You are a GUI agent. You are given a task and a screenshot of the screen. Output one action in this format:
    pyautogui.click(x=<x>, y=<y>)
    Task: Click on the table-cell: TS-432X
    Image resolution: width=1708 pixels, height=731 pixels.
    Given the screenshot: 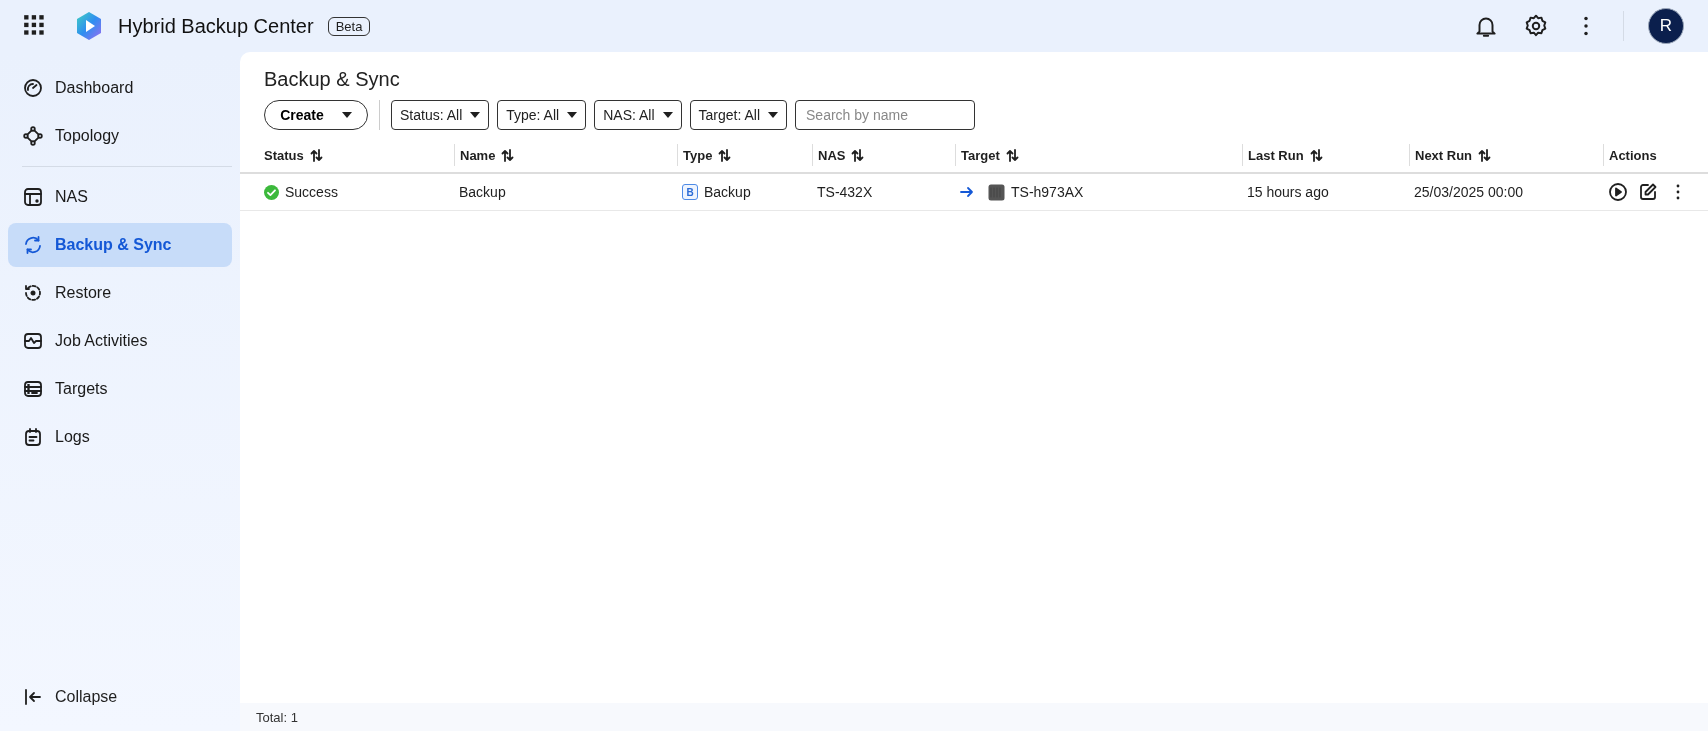 What is the action you would take?
    pyautogui.click(x=845, y=192)
    